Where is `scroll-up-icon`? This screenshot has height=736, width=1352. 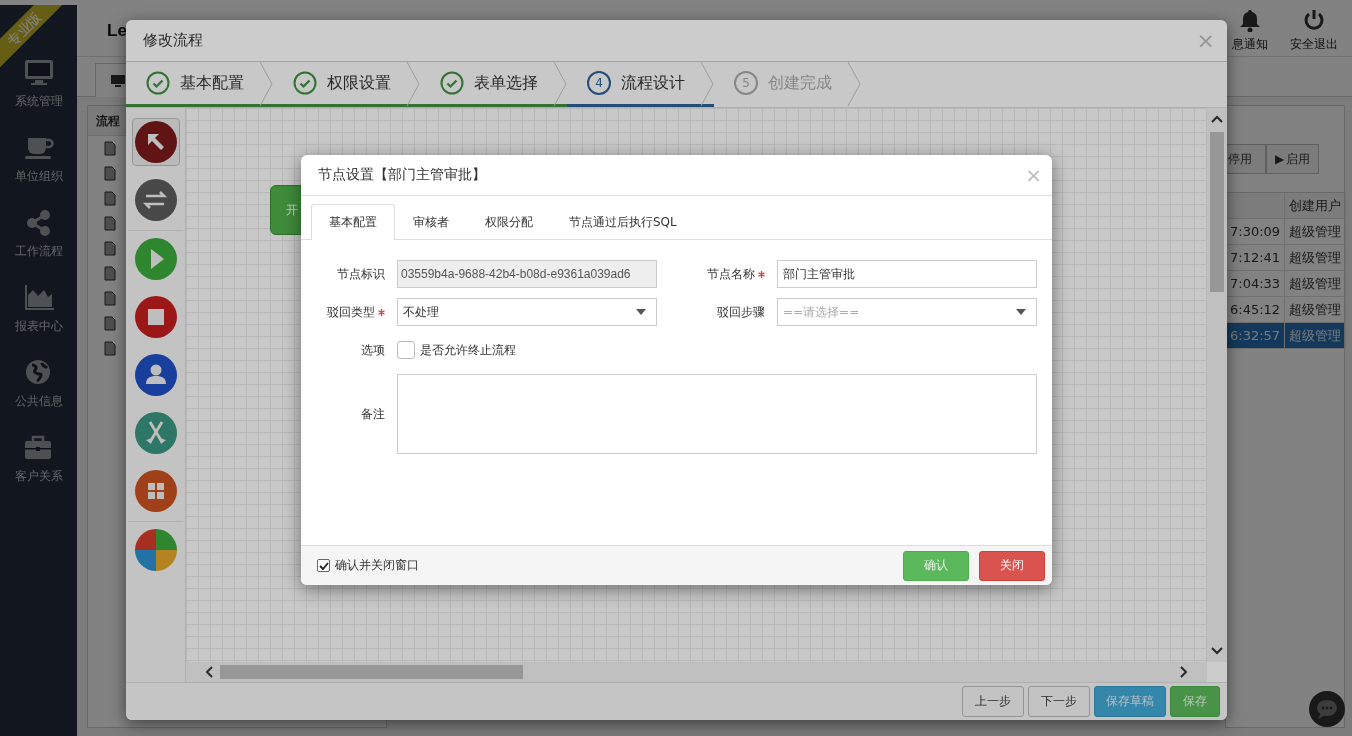
scroll-up-icon is located at coordinates (1217, 119).